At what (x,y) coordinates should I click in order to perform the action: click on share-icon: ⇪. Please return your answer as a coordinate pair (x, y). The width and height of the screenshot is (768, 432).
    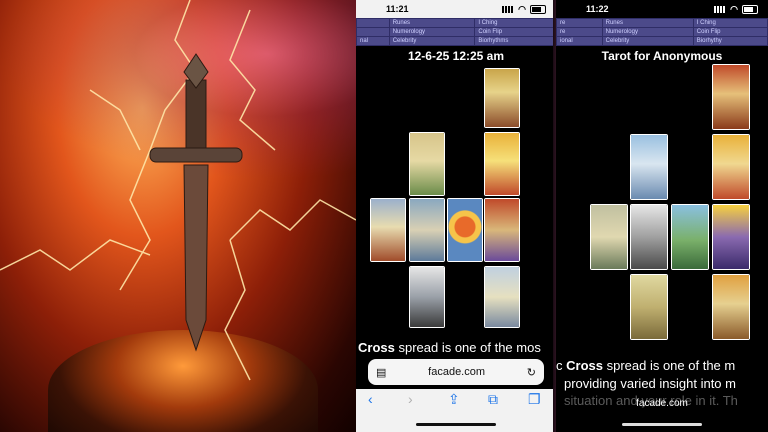
    Looking at the image, I should click on (454, 399).